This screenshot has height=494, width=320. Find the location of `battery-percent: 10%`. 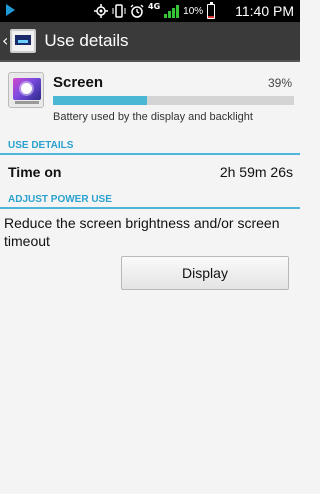

battery-percent: 10% is located at coordinates (193, 11).